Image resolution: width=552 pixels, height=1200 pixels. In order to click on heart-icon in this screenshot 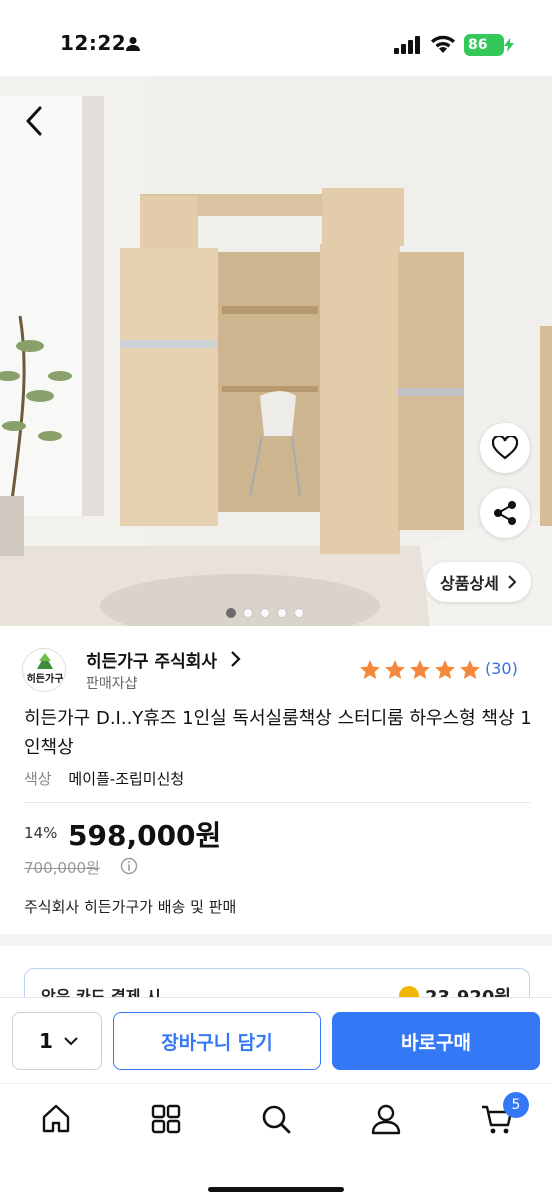, I will do `click(505, 448)`.